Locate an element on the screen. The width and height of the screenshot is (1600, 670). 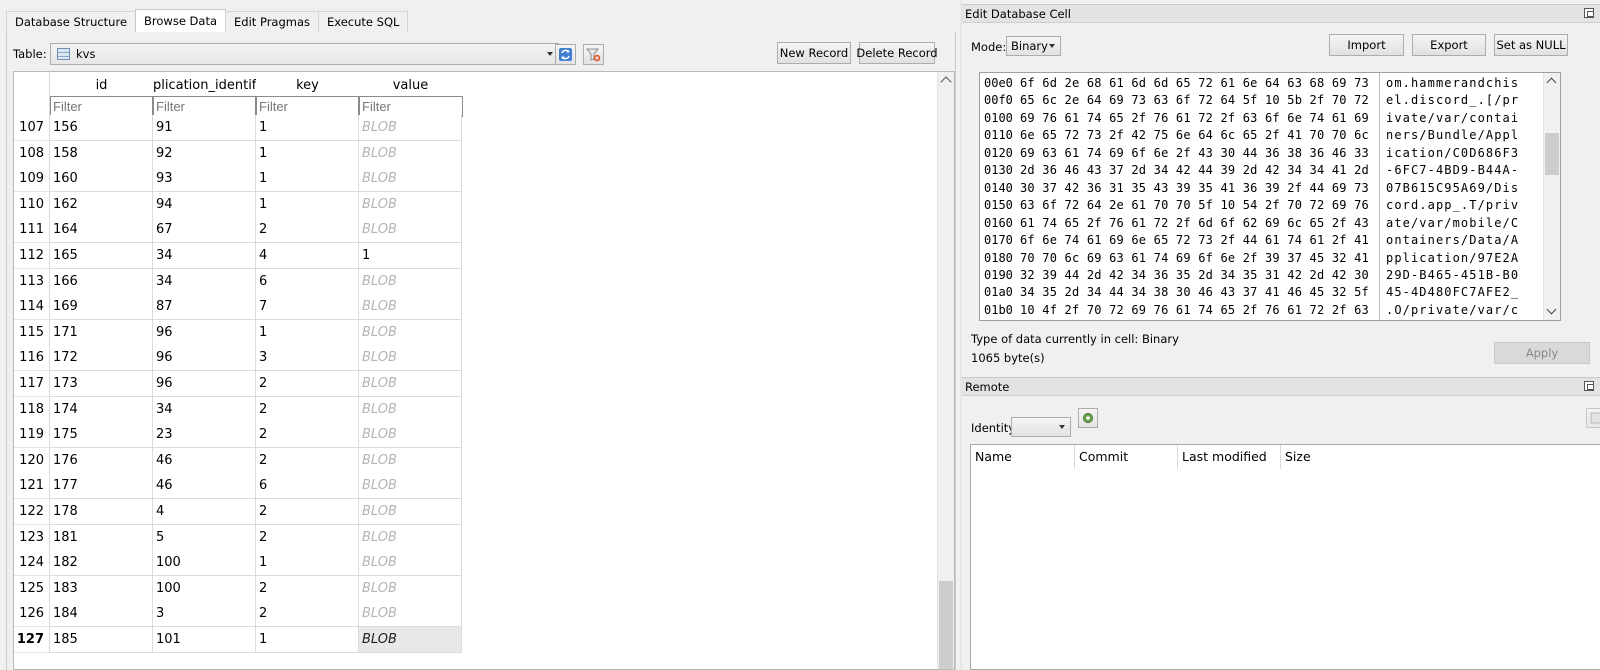
row-number: 120 is located at coordinates (32, 460).